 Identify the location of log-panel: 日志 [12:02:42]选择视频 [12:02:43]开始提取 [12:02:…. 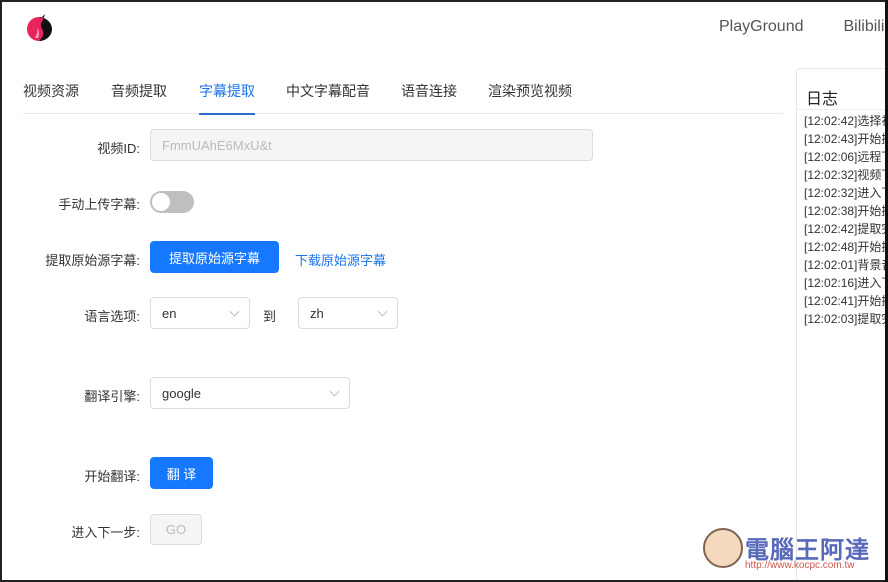
(842, 325).